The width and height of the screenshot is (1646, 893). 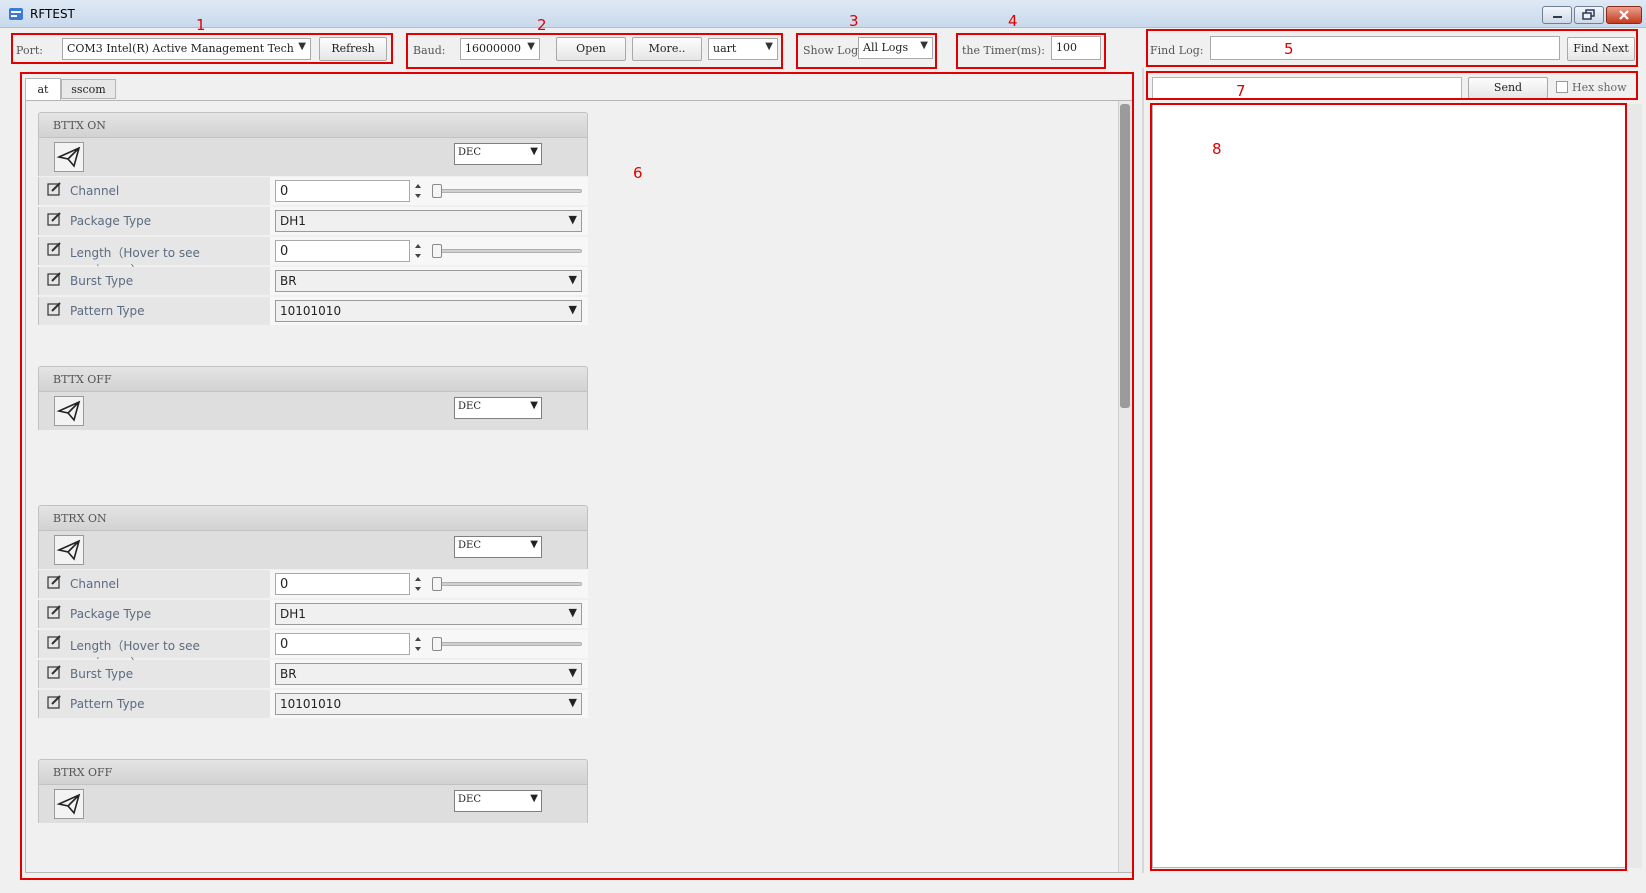 I want to click on annotation-number: 3, so click(x=854, y=21).